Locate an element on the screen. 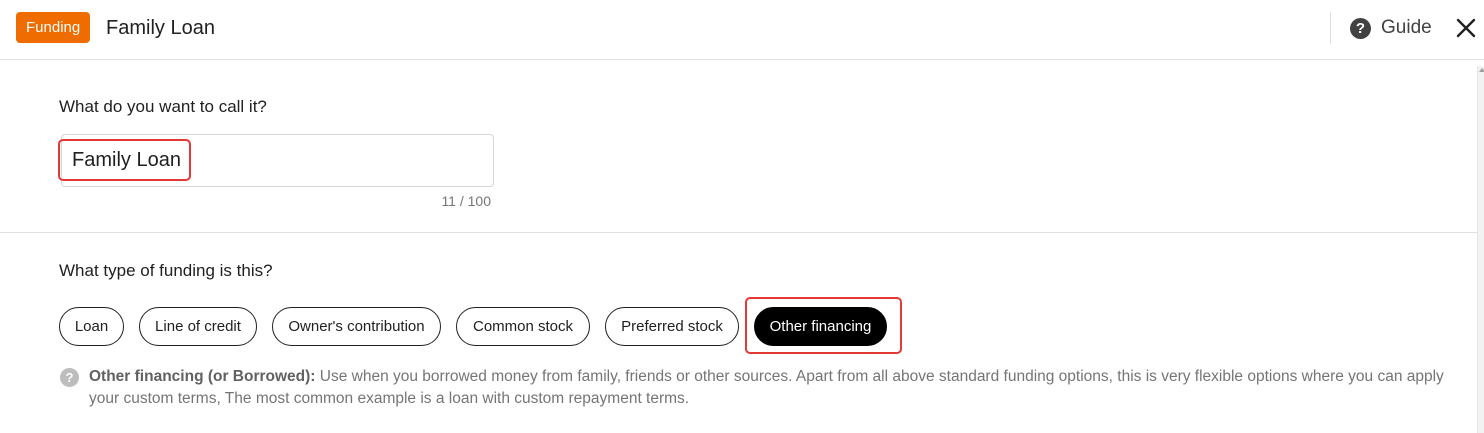 The image size is (1484, 433). option-line-of-credit: Line of credit is located at coordinates (198, 326).